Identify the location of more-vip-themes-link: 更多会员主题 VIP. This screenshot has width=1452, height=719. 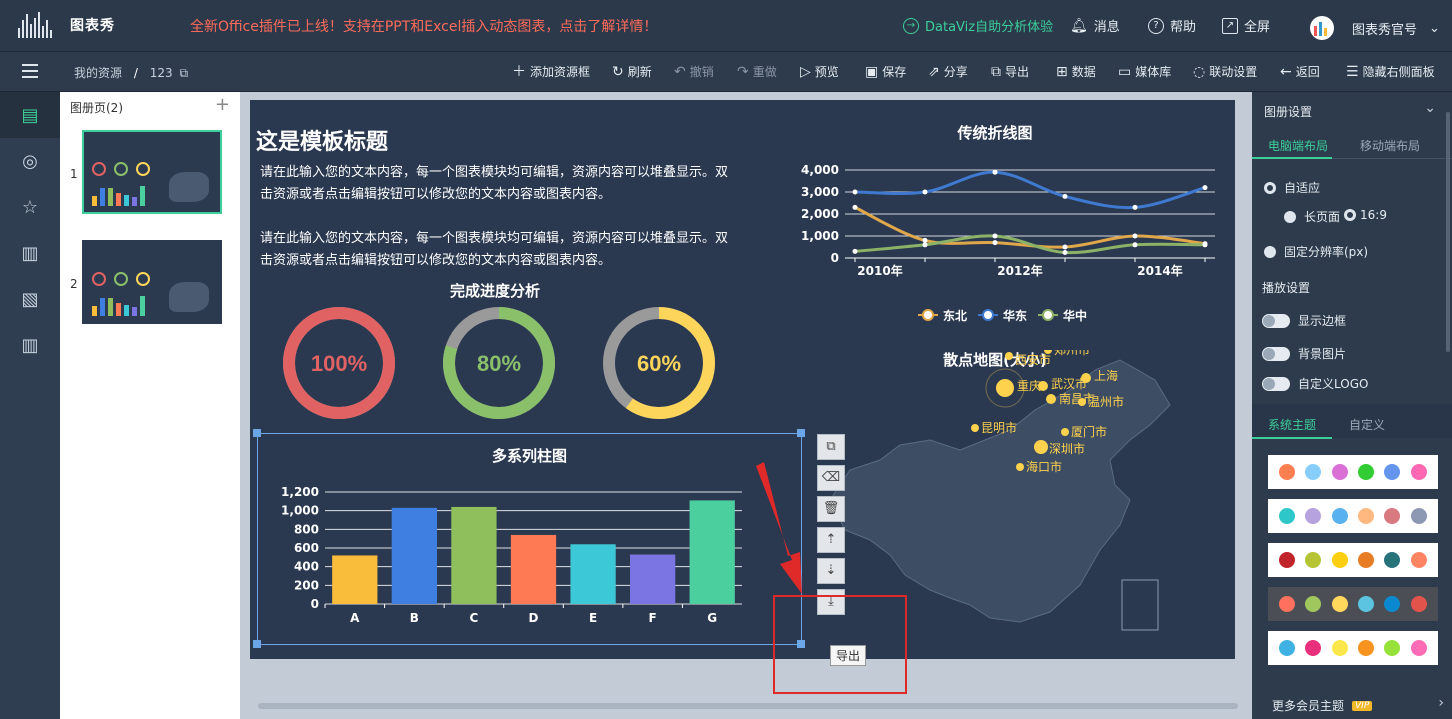
(1322, 705).